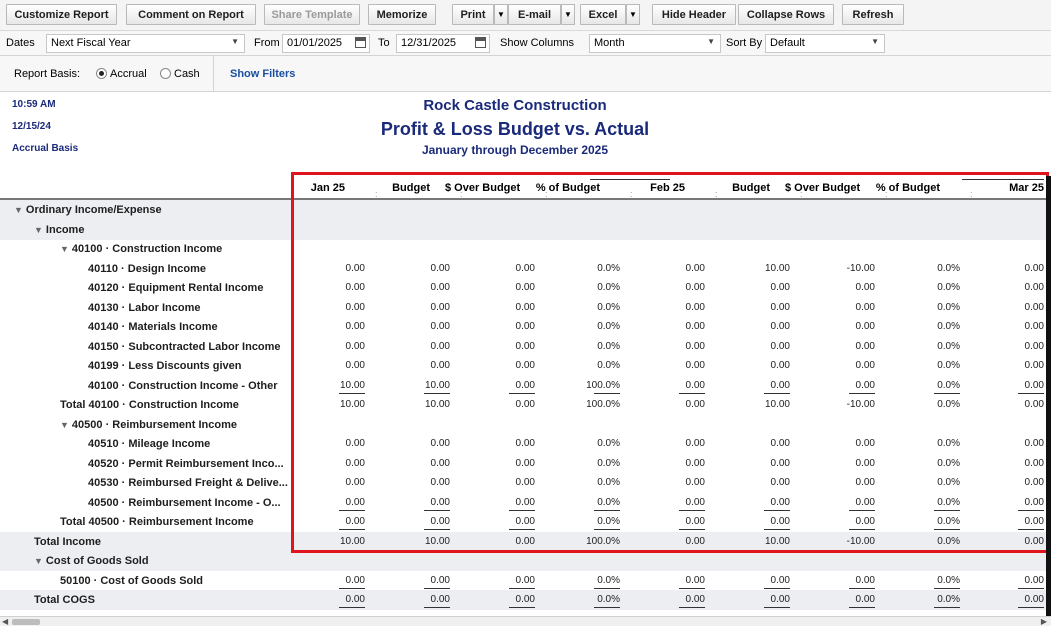 The width and height of the screenshot is (1051, 626). Describe the element at coordinates (523, 249) in the screenshot. I see `table-row: ▼ 40100 · Construction Income` at that location.